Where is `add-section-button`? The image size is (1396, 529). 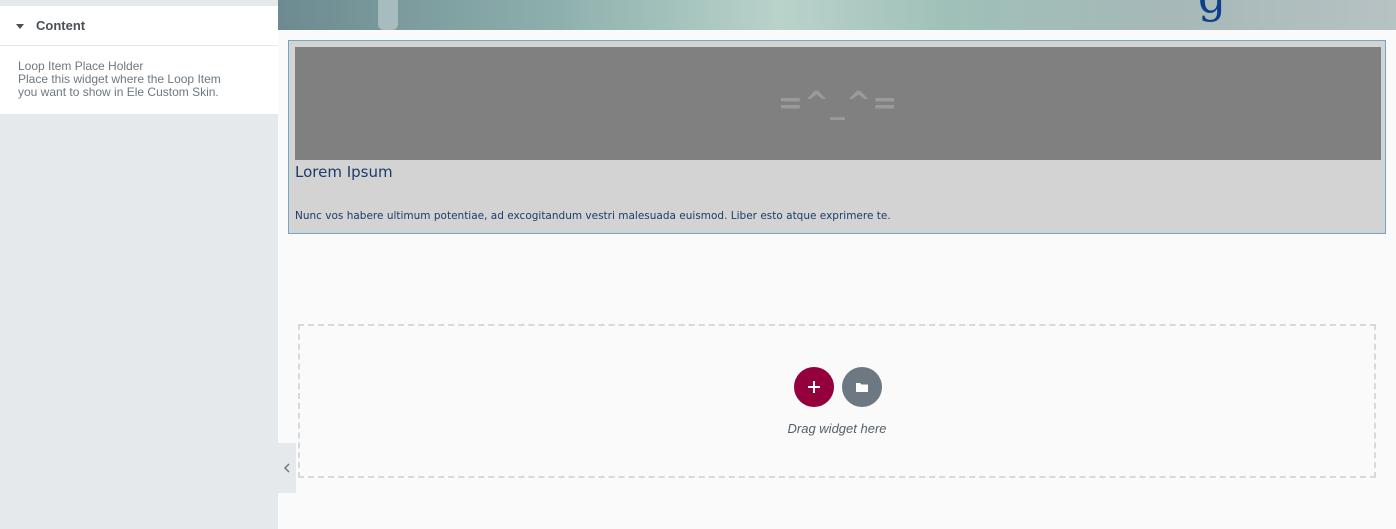 add-section-button is located at coordinates (814, 387).